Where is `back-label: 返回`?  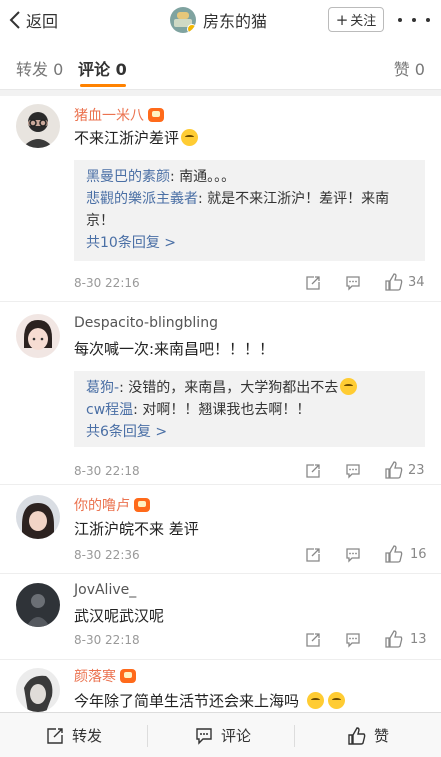 back-label: 返回 is located at coordinates (42, 21).